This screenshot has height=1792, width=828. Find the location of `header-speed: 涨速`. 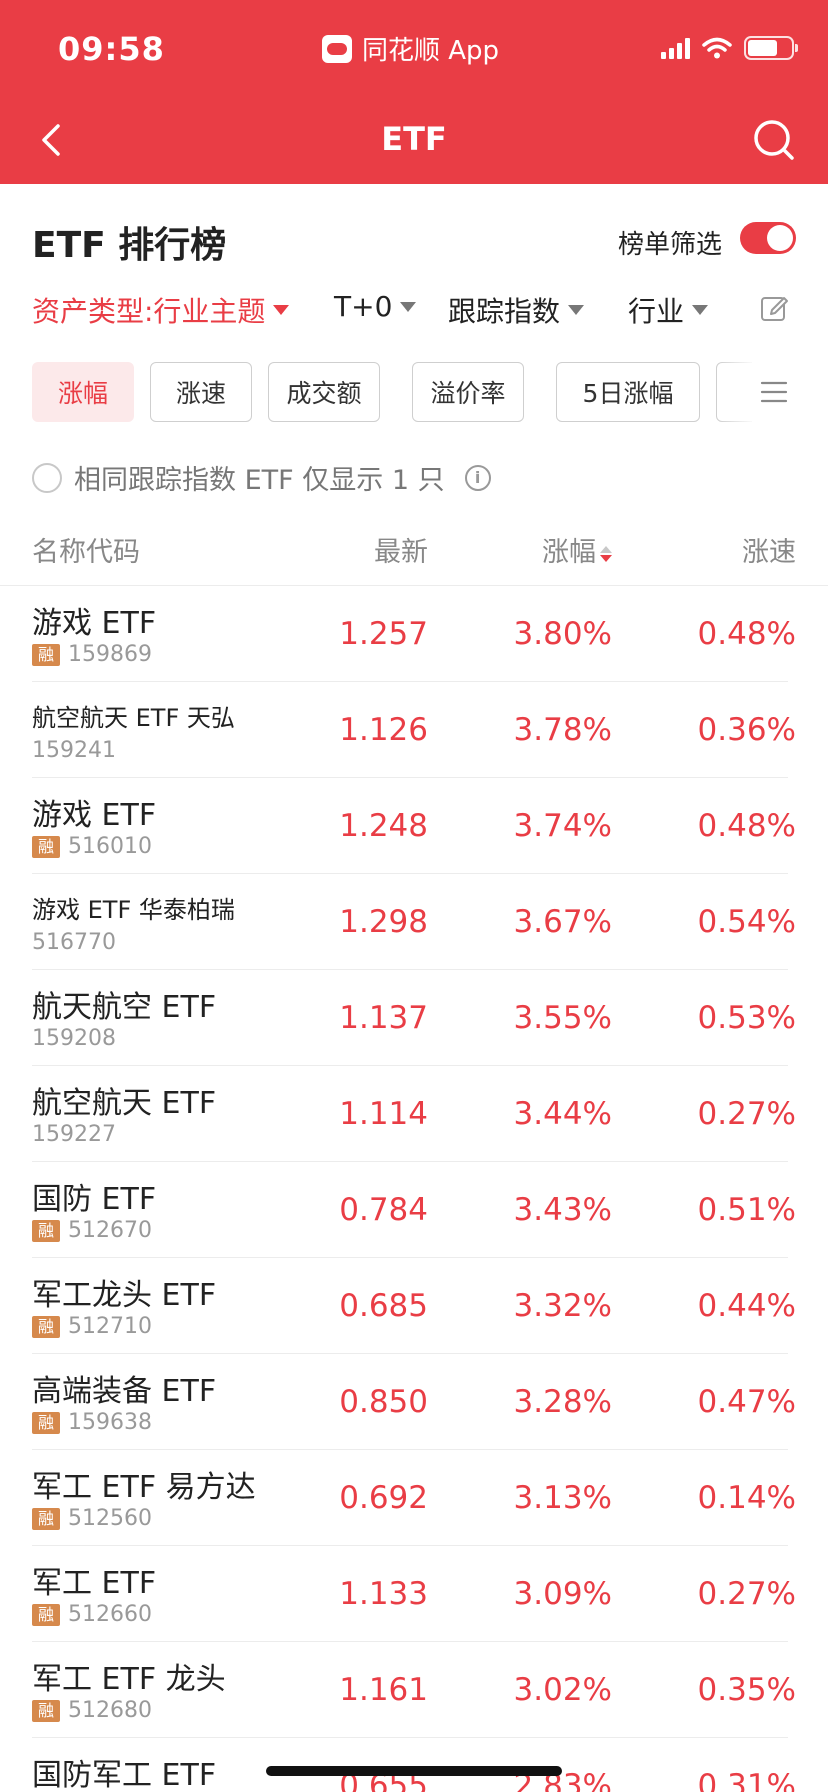

header-speed: 涨速 is located at coordinates (769, 549).